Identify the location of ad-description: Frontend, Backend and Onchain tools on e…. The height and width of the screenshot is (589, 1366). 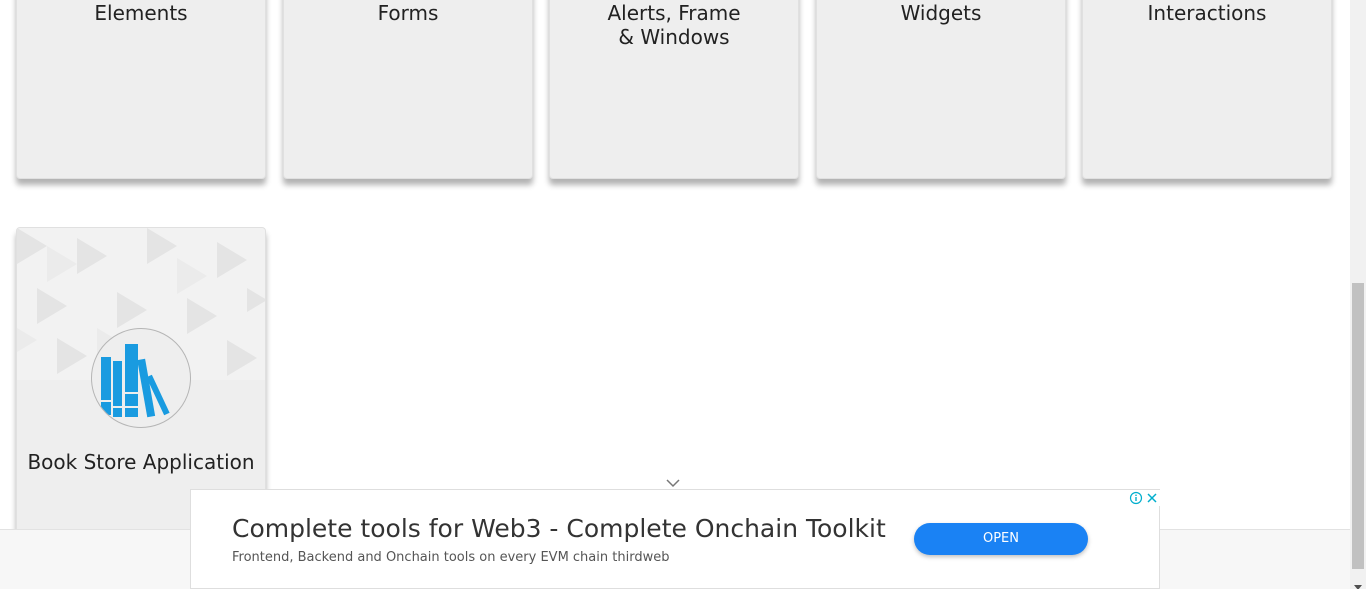
(451, 557).